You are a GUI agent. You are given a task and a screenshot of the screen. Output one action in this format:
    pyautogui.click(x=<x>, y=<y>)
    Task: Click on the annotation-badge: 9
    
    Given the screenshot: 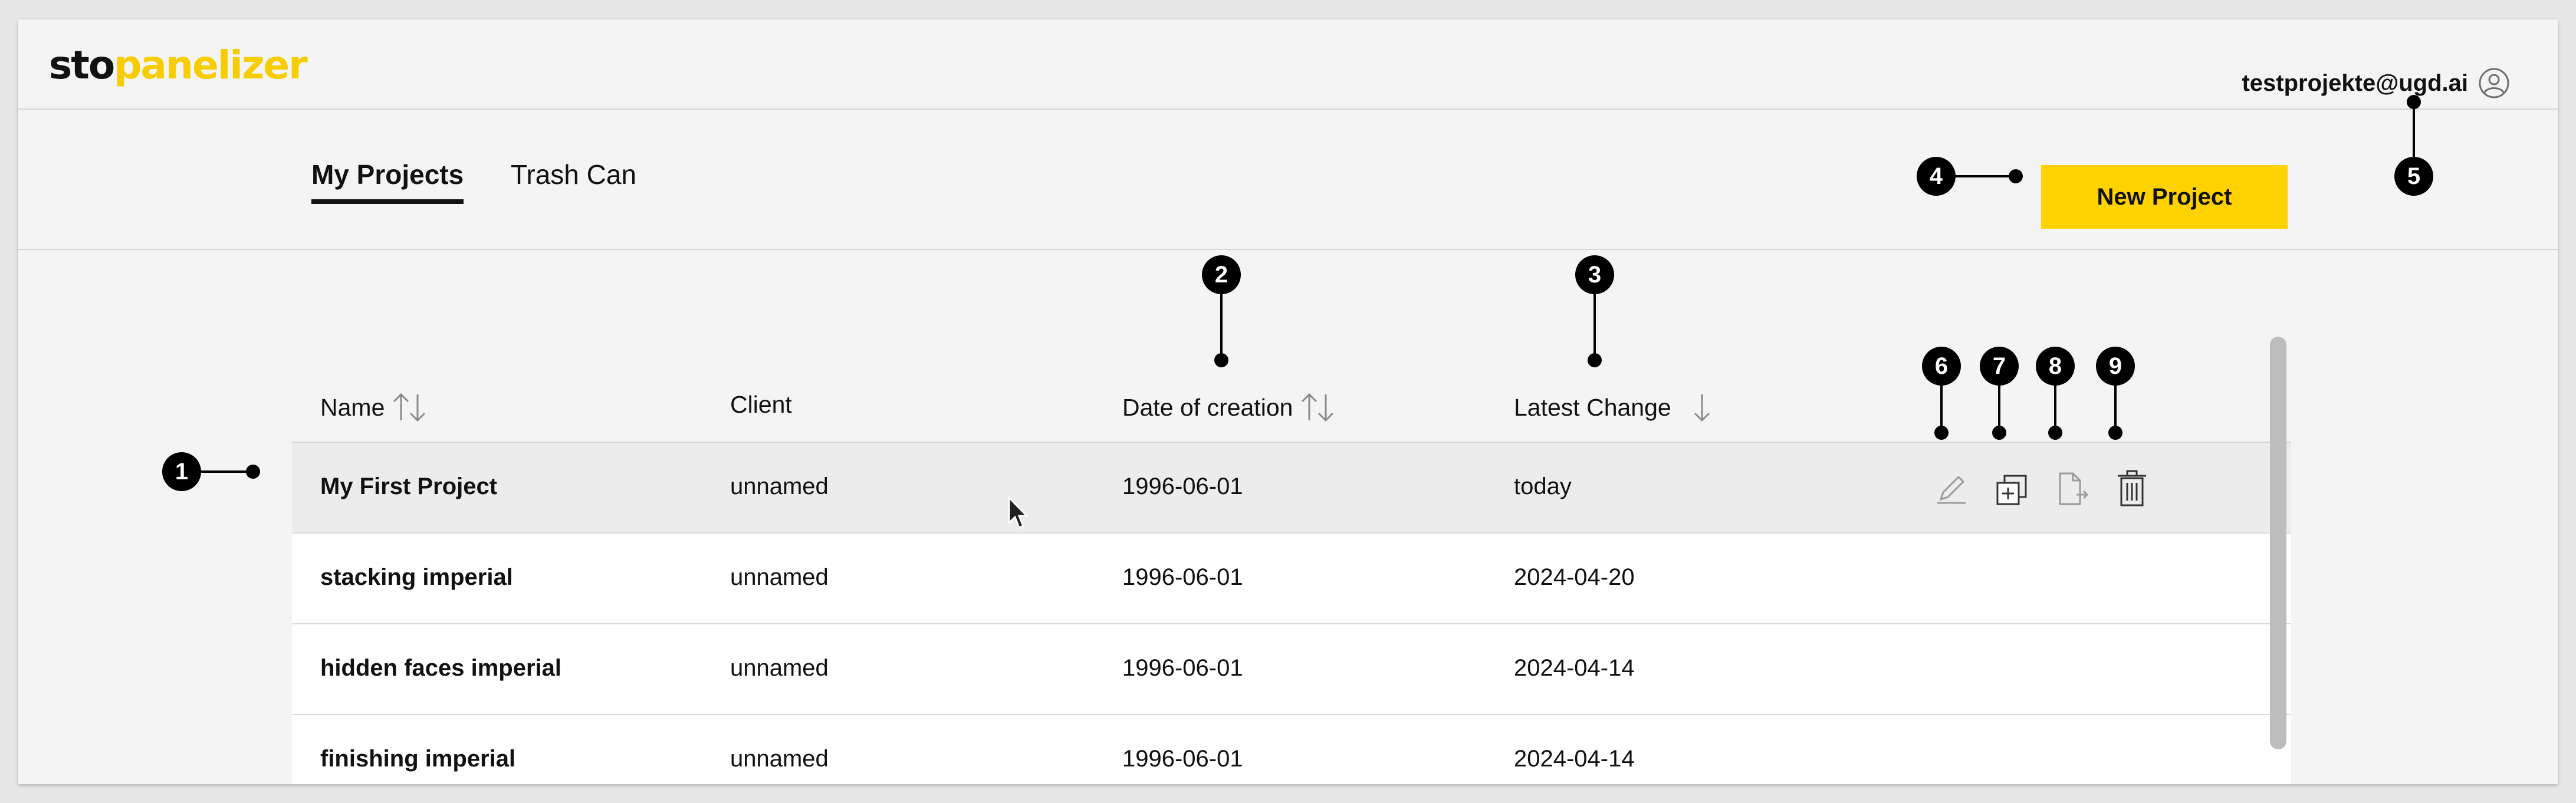 What is the action you would take?
    pyautogui.click(x=2115, y=366)
    